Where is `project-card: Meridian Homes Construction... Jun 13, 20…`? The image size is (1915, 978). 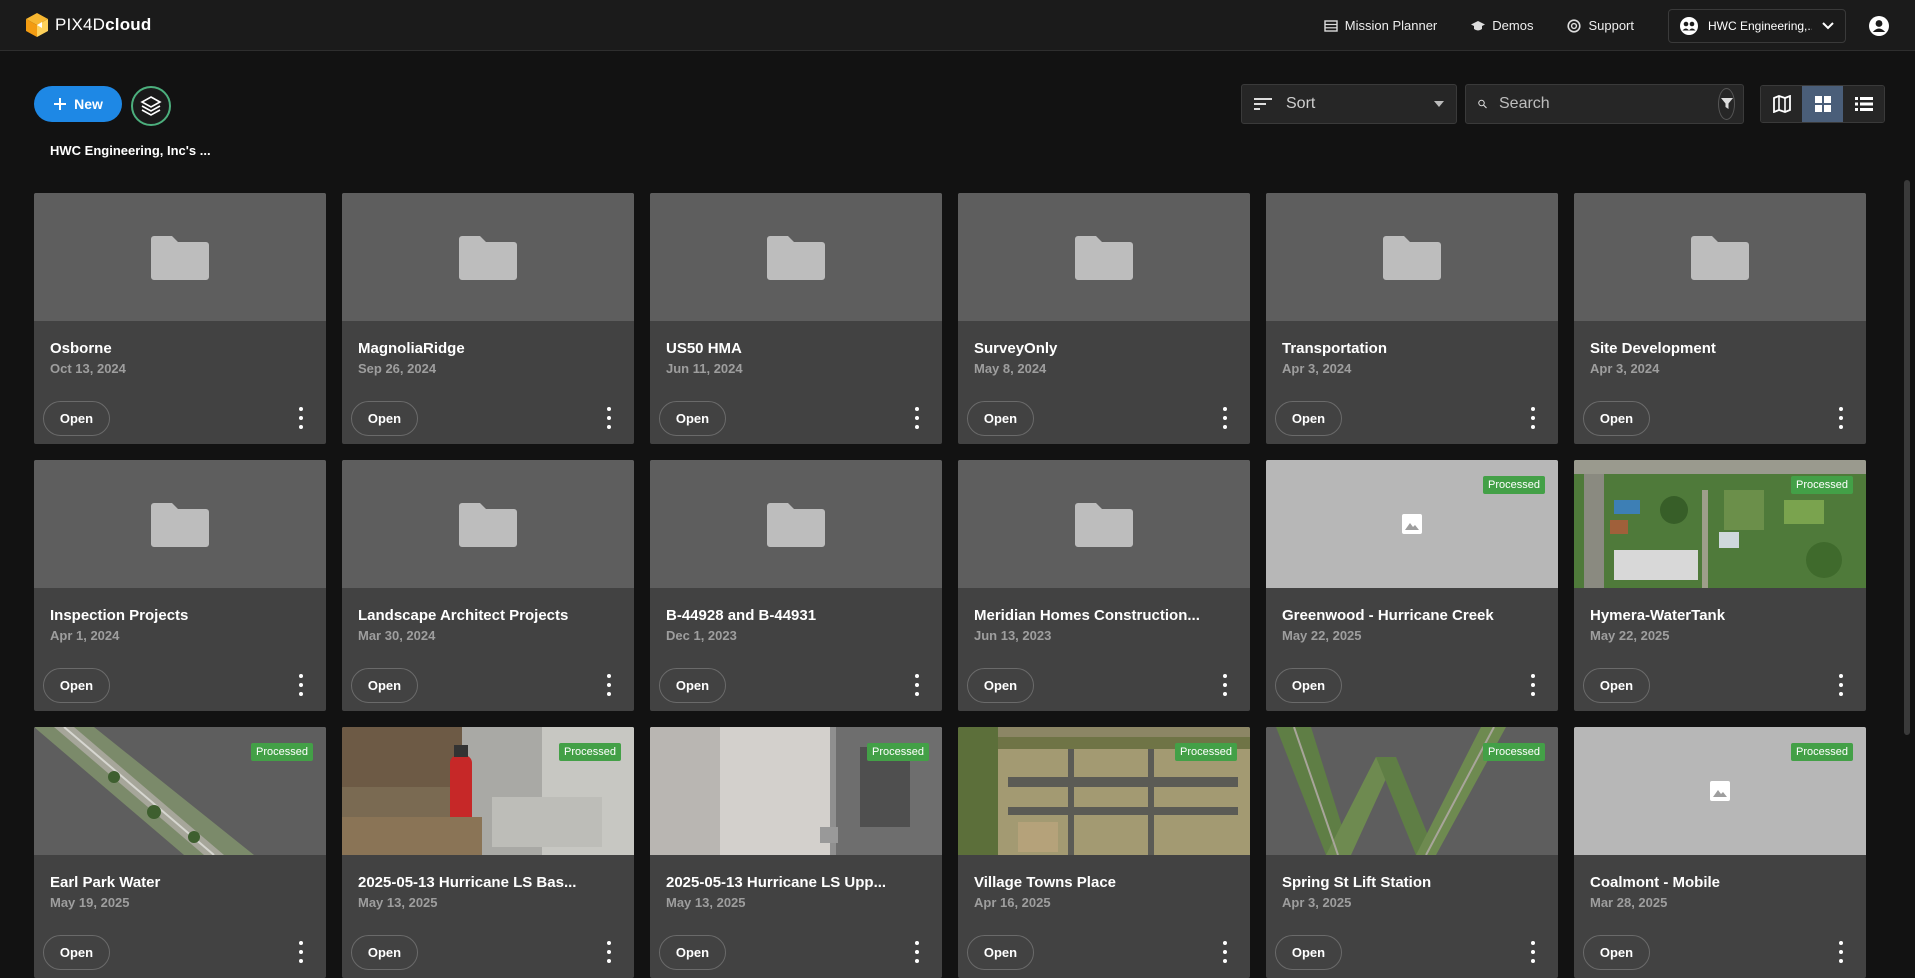 project-card: Meridian Homes Construction... Jun 13, 20… is located at coordinates (1104, 585).